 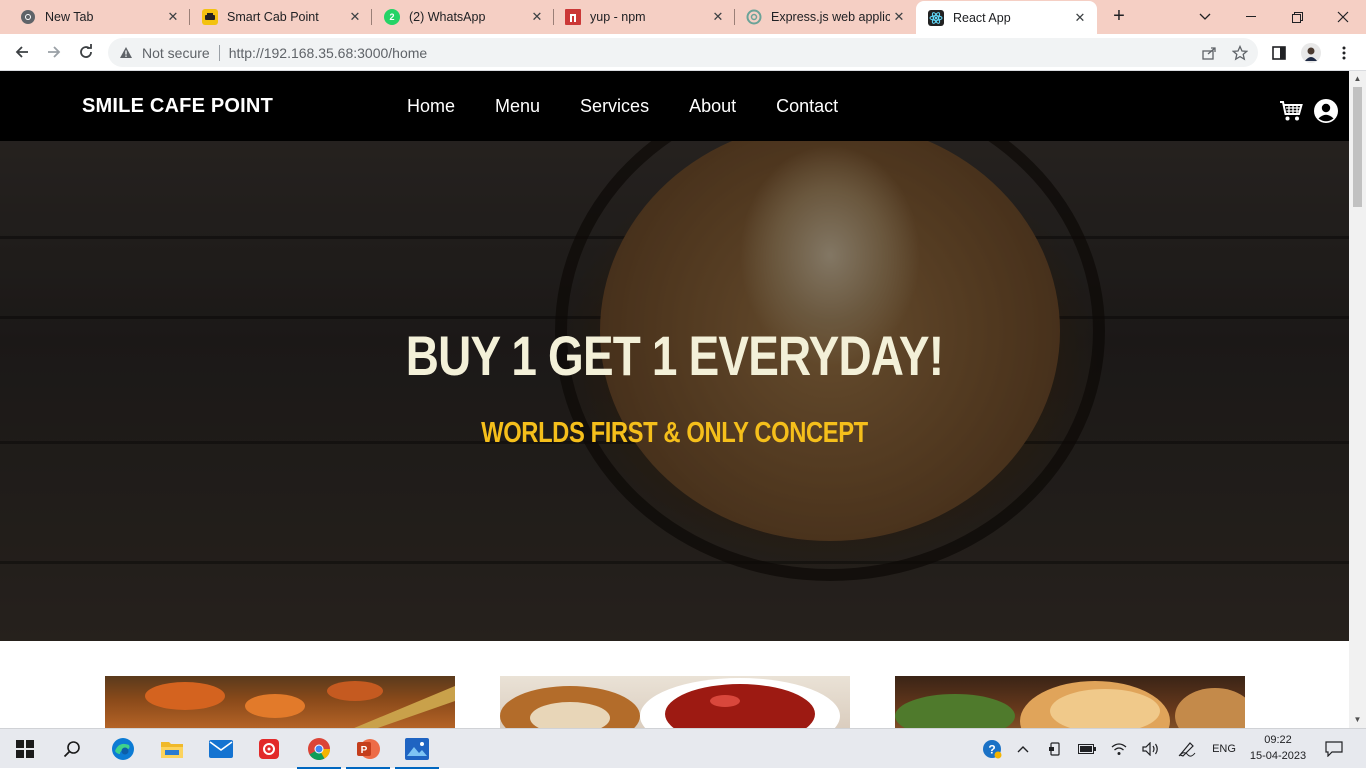 What do you see at coordinates (936, 17) in the screenshot?
I see `react-icon` at bounding box center [936, 17].